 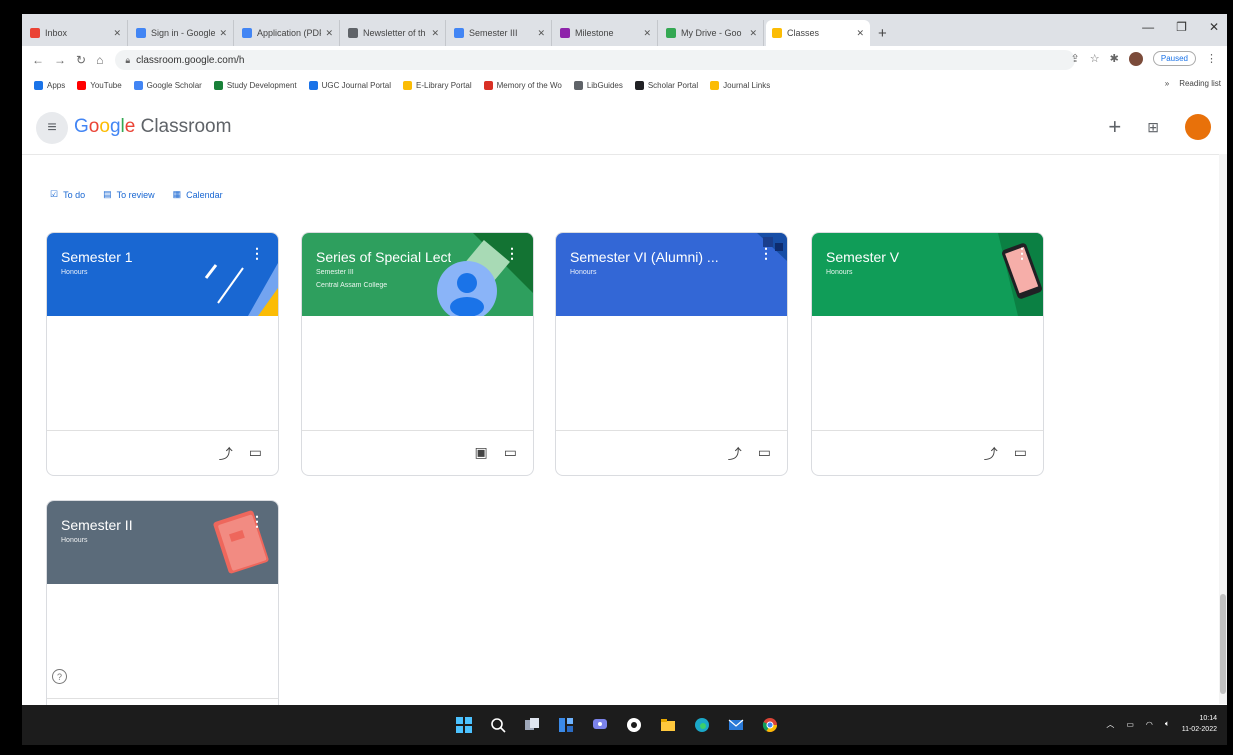 I want to click on minimize-icon: —, so click(x=1148, y=27).